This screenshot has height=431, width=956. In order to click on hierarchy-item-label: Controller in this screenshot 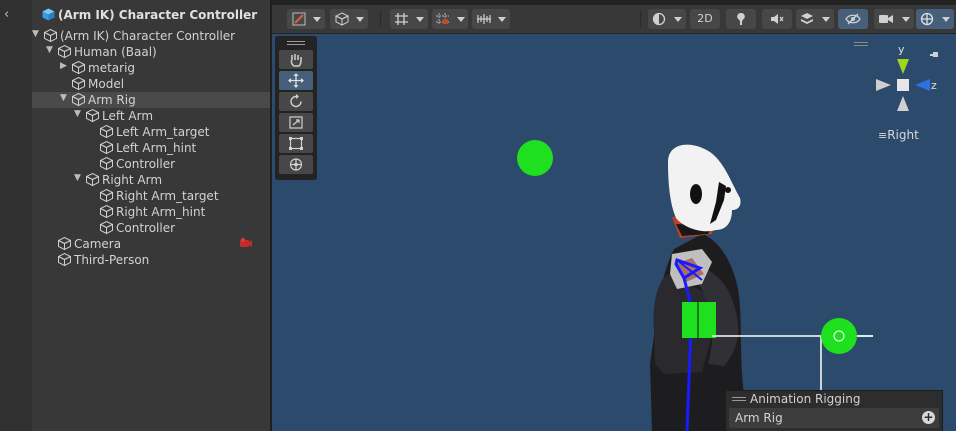, I will do `click(146, 164)`.